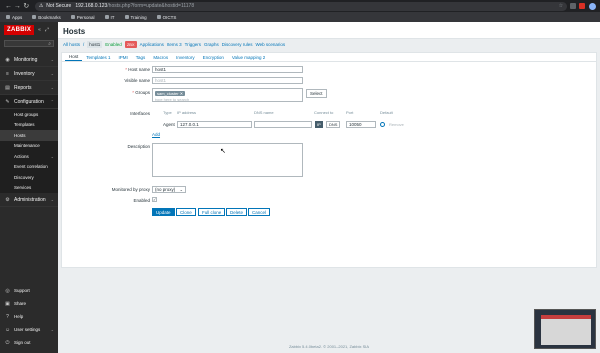  What do you see at coordinates (29, 188) in the screenshot?
I see `sidebar-item-services: Services` at bounding box center [29, 188].